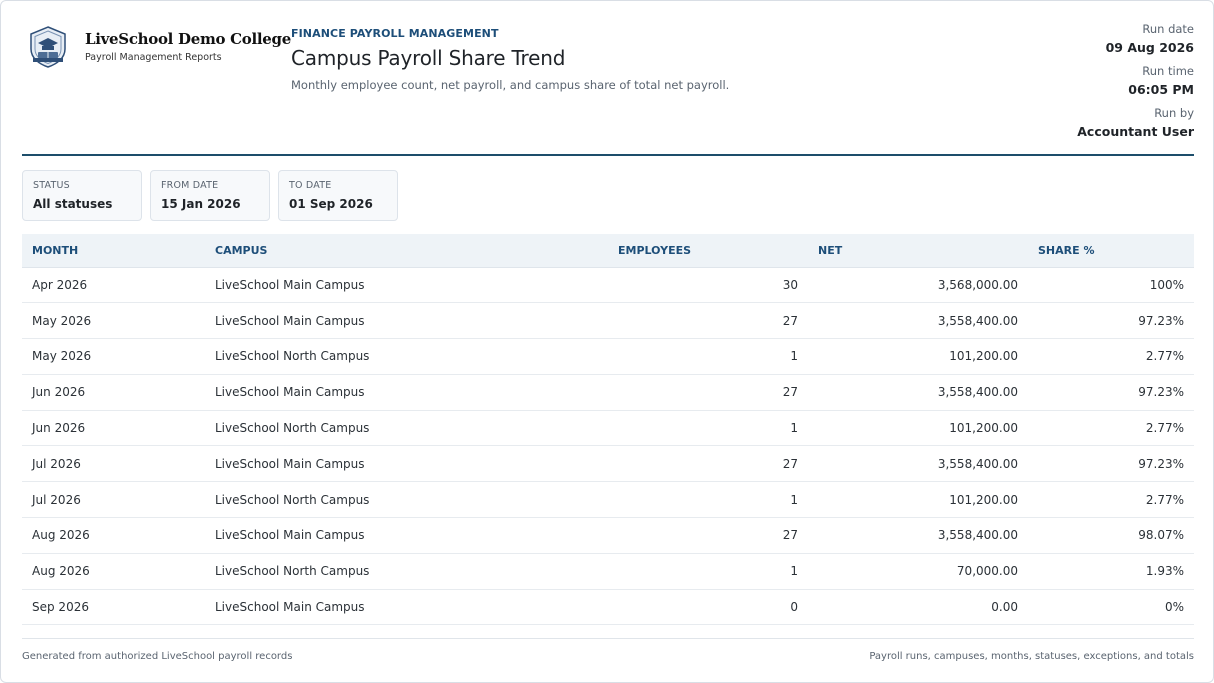 The height and width of the screenshot is (683, 1214). Describe the element at coordinates (190, 185) in the screenshot. I see `filter-label: FROM DATE` at that location.